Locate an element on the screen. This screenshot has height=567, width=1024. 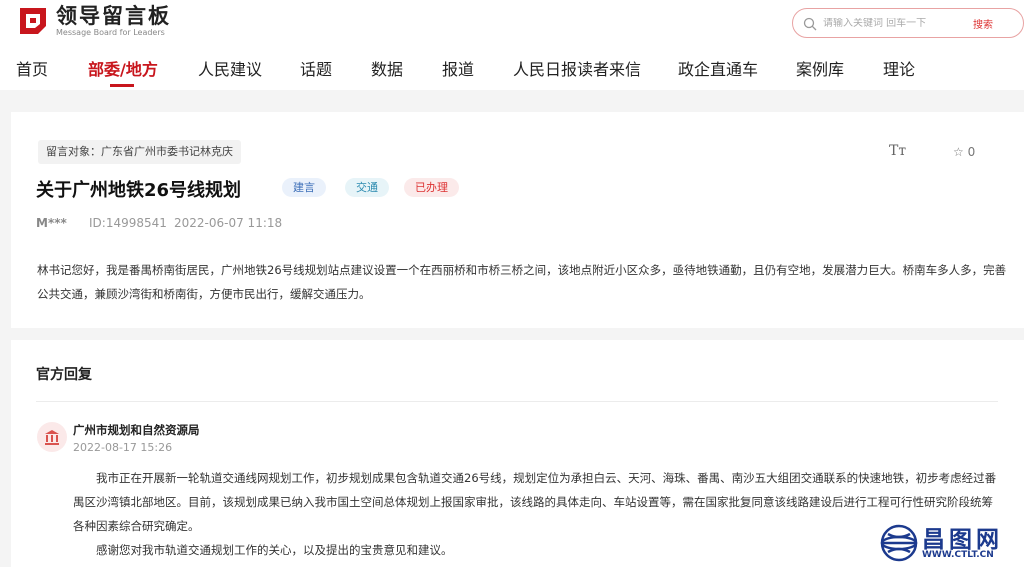
reply-department: 广州市规划和自然资源局 is located at coordinates (136, 430).